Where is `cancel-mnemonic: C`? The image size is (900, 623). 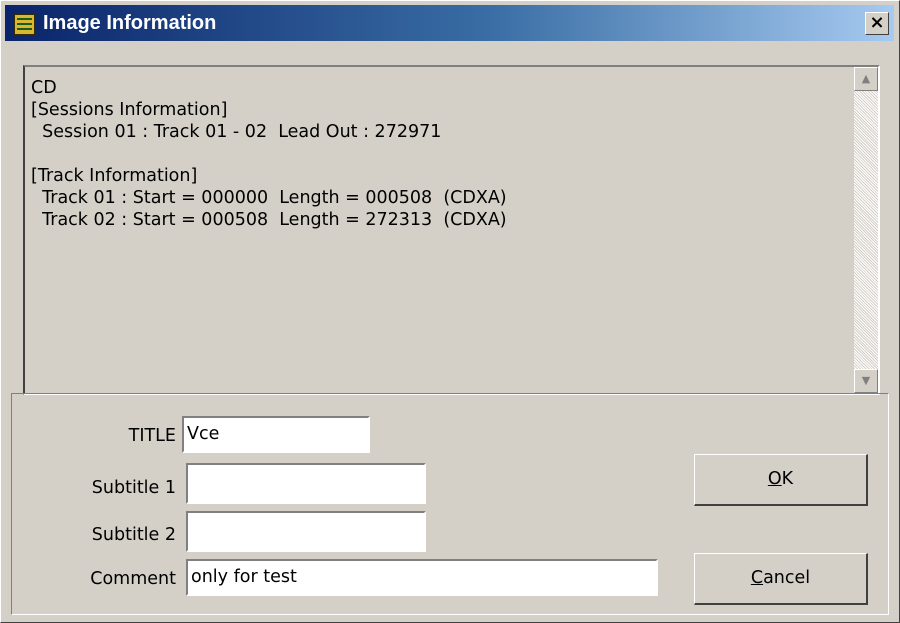
cancel-mnemonic: C is located at coordinates (757, 578).